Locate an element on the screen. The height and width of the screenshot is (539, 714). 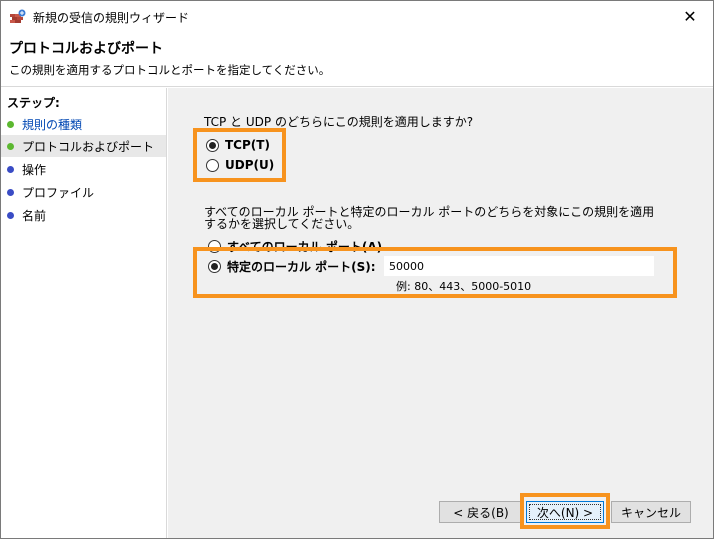
udp-radio is located at coordinates (212, 165).